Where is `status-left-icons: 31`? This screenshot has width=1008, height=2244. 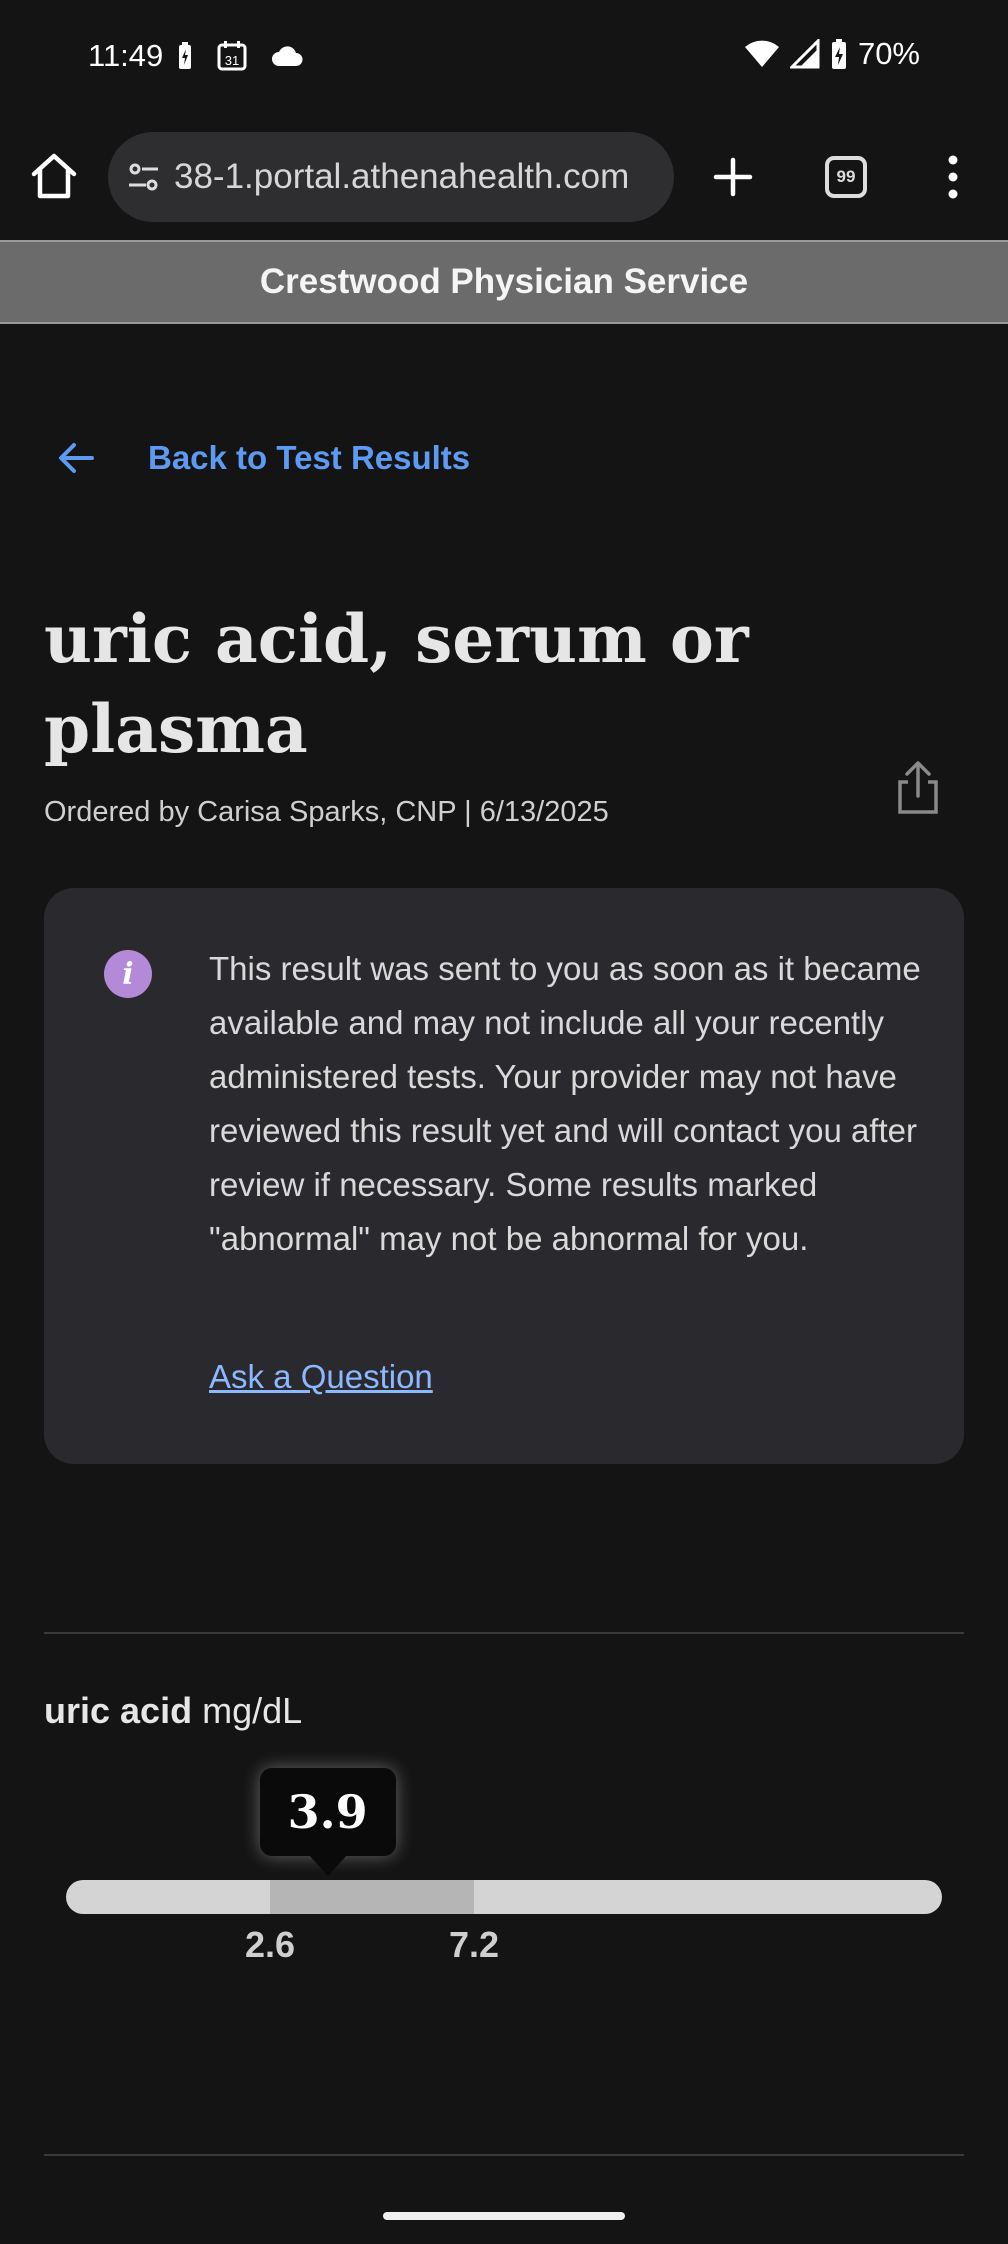 status-left-icons: 31 is located at coordinates (240, 56).